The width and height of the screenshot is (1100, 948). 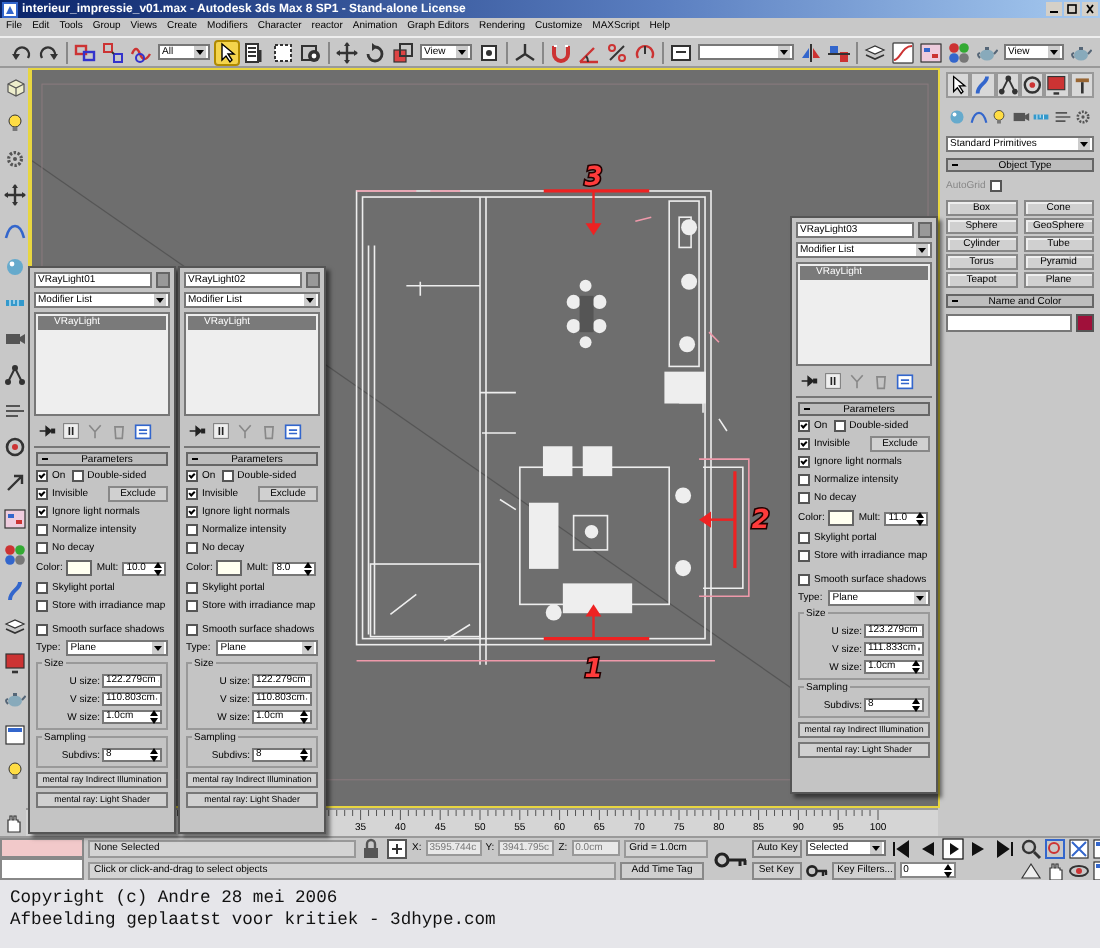 What do you see at coordinates (397, 848) in the screenshot?
I see `offset-icon` at bounding box center [397, 848].